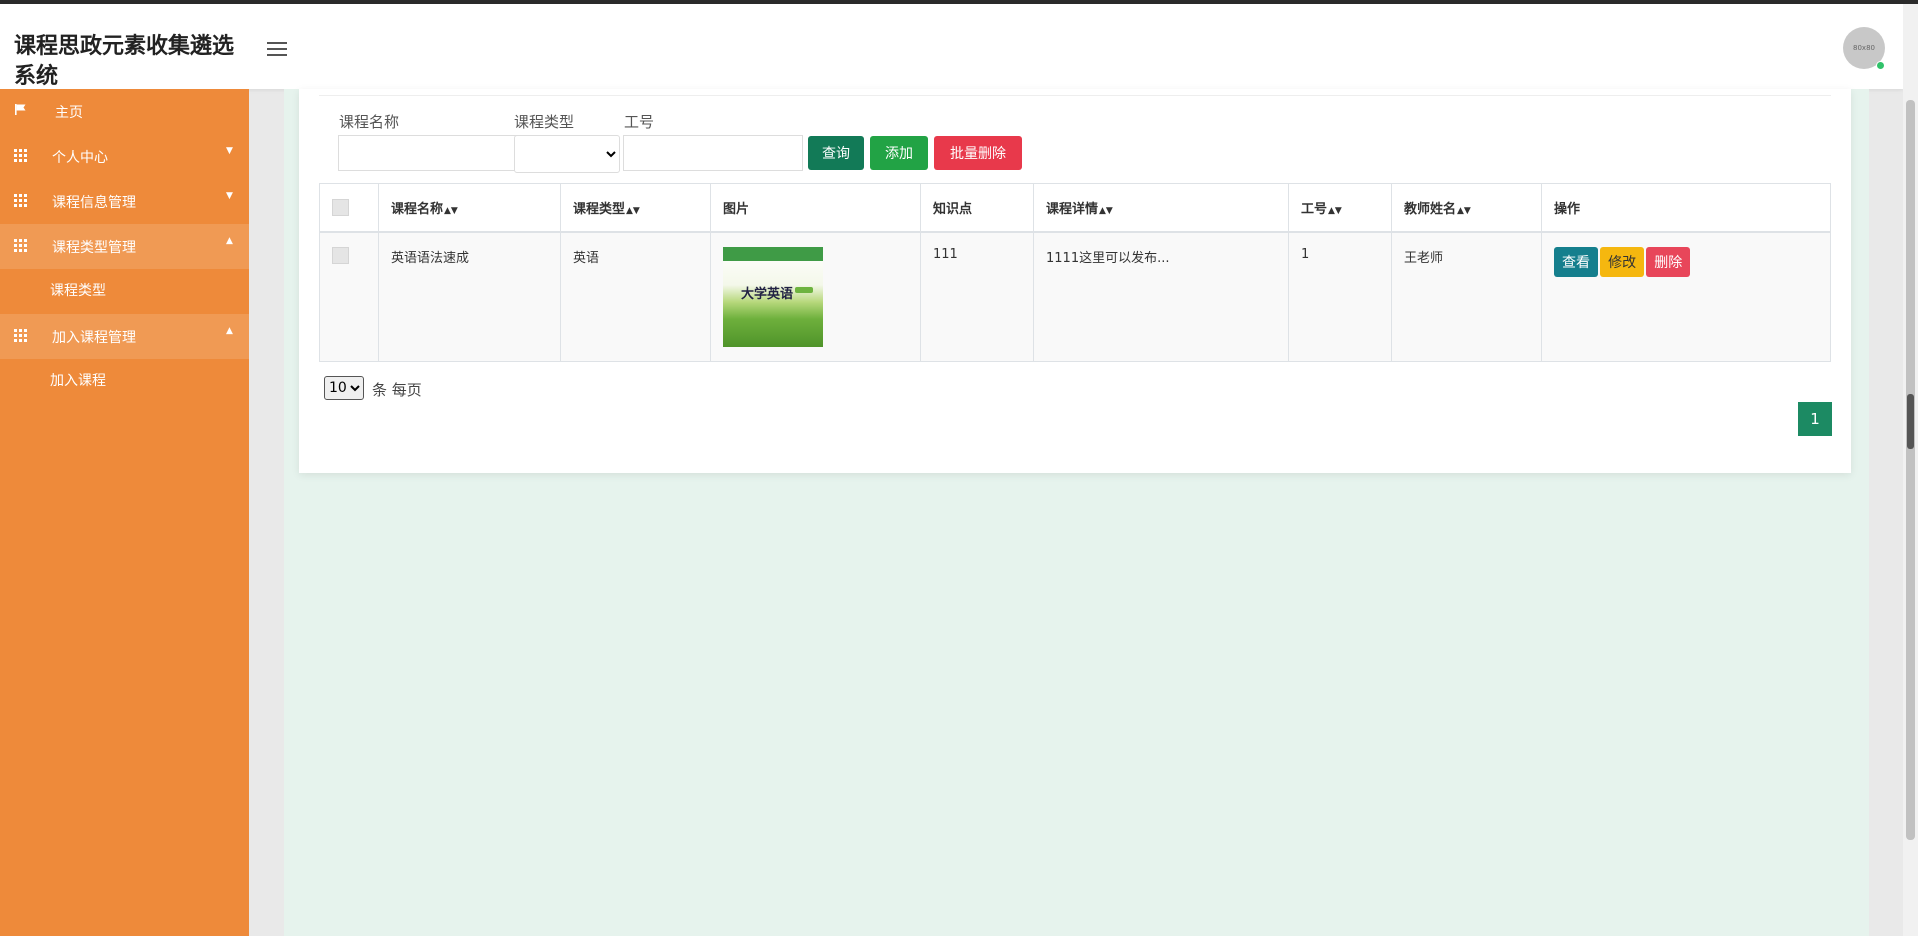  Describe the element at coordinates (951, 46) in the screenshot. I see `top-header: 课程思政元素收集遴选系统 80x80` at that location.